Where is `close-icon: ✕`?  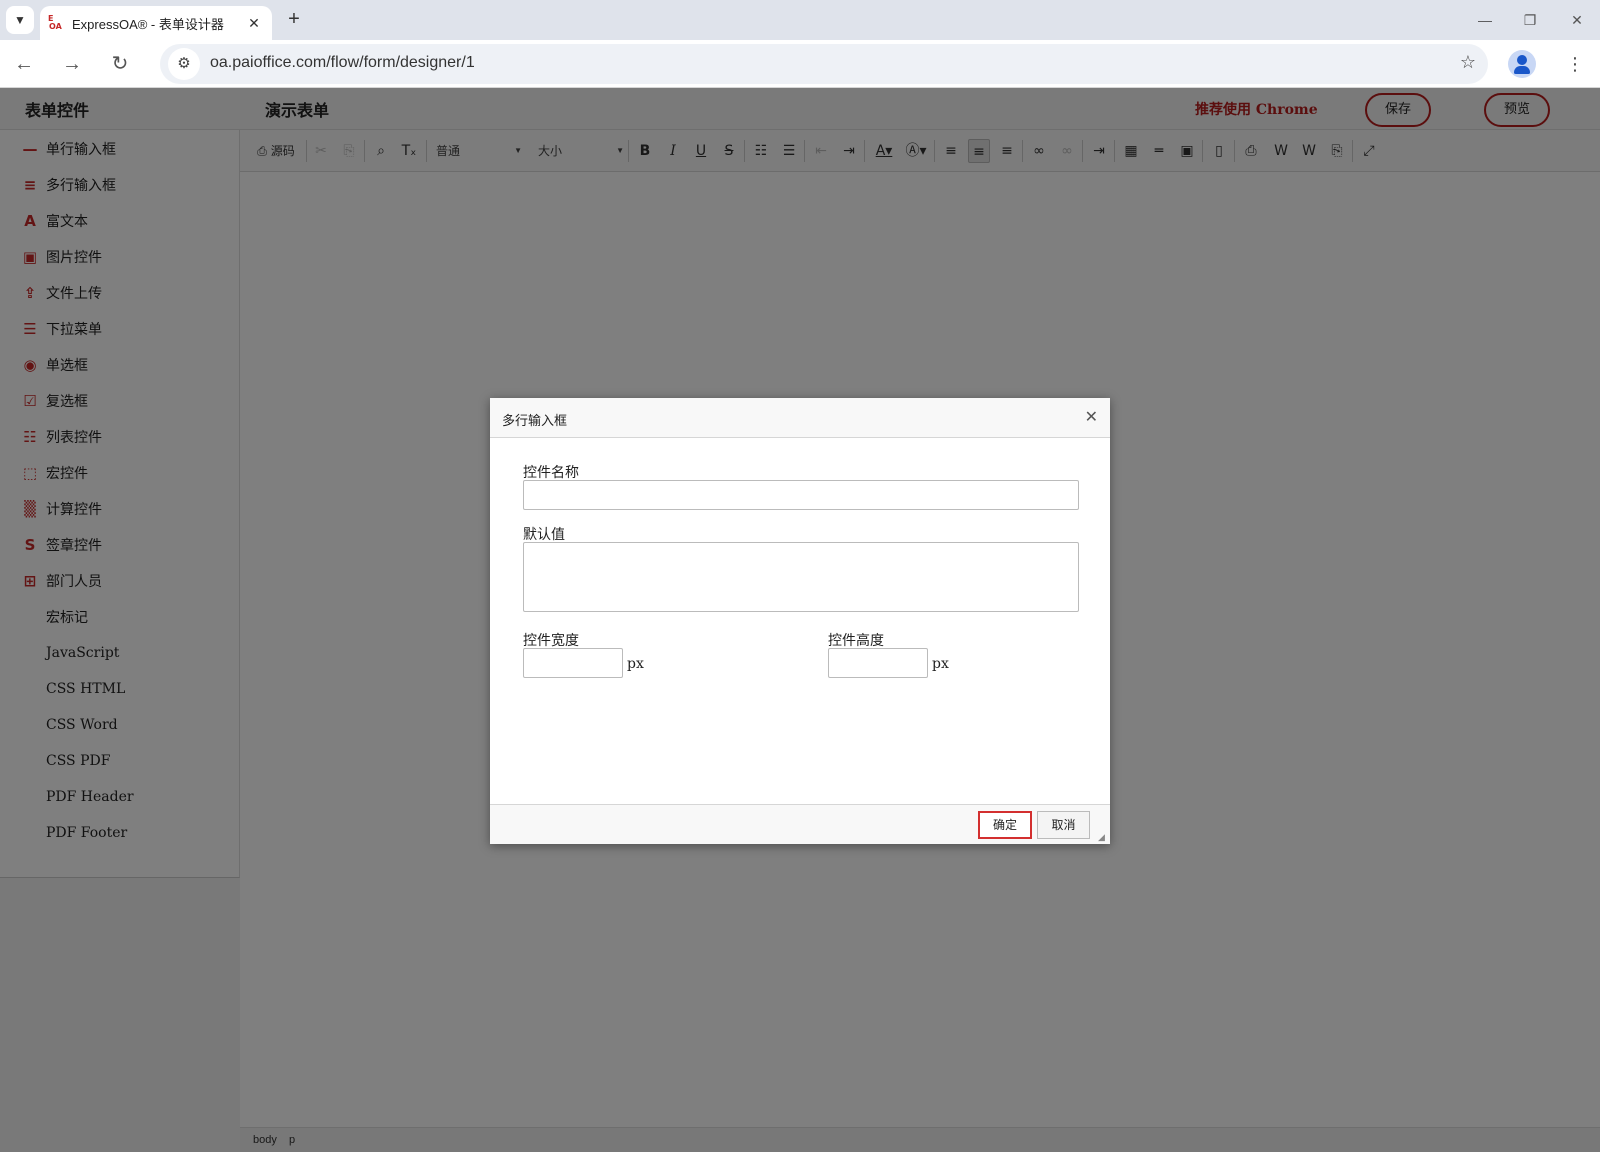
close-icon: ✕ is located at coordinates (1091, 417).